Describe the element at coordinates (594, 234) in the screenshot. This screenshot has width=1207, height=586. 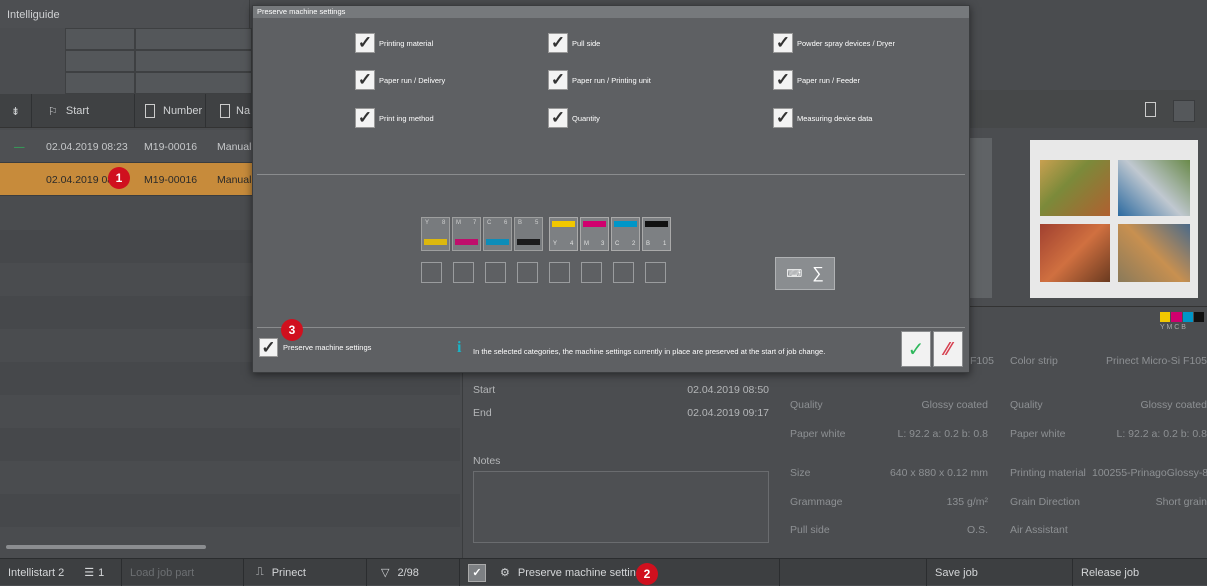
I see `ink-unit-3: M 3` at that location.